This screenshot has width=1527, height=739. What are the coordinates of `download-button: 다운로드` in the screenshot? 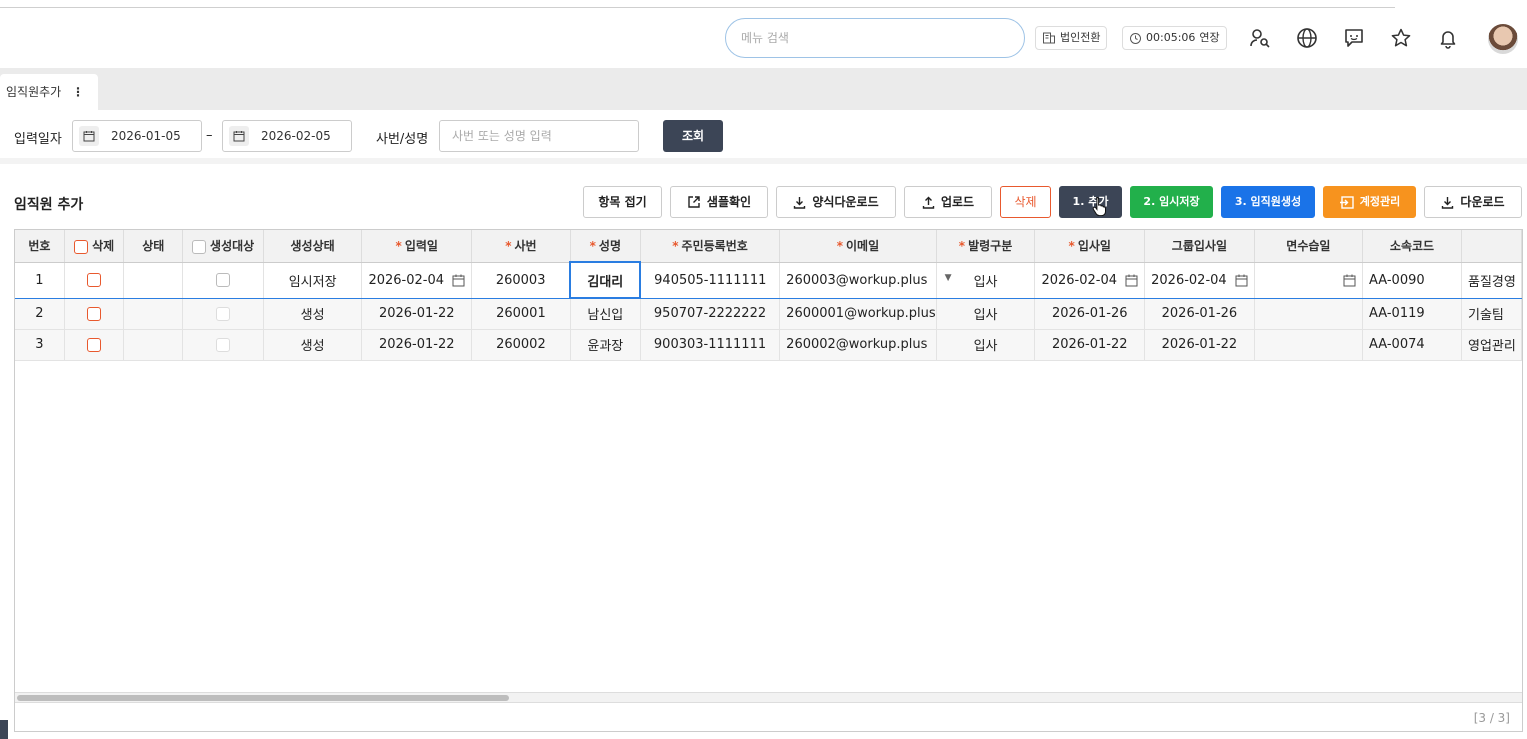 It's located at (1473, 202).